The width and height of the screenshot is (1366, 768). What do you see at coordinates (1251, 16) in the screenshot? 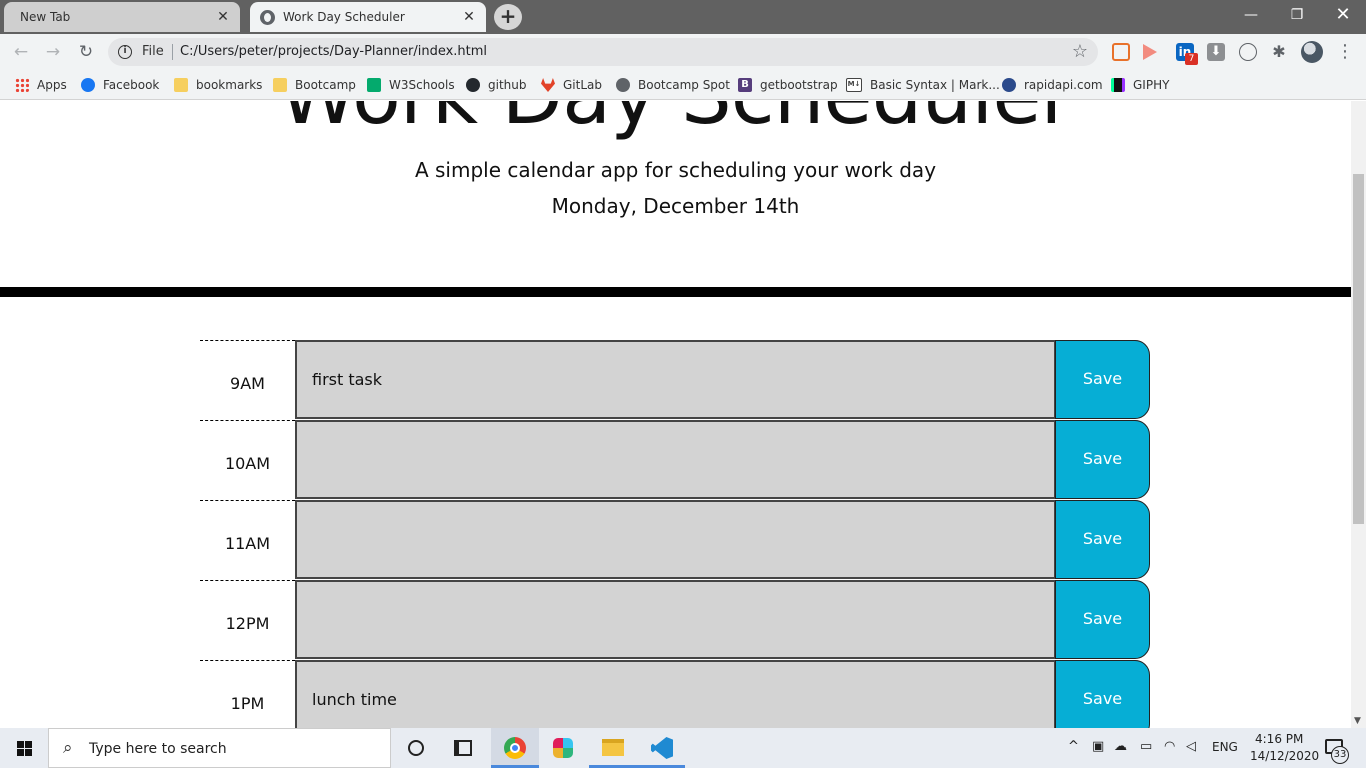
I see `minimize-button: —` at bounding box center [1251, 16].